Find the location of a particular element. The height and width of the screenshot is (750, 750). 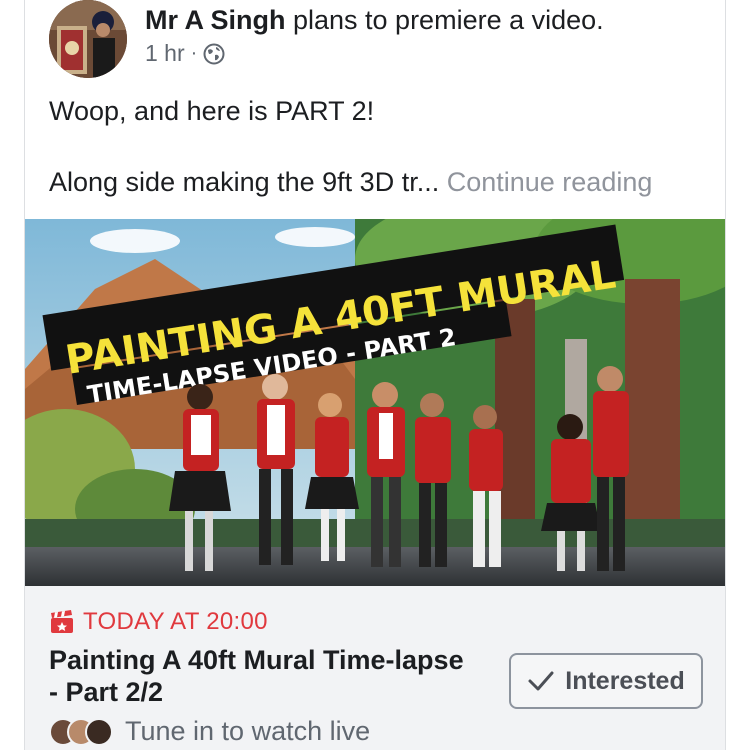

post-action: plans to premiere a video. is located at coordinates (444, 20).